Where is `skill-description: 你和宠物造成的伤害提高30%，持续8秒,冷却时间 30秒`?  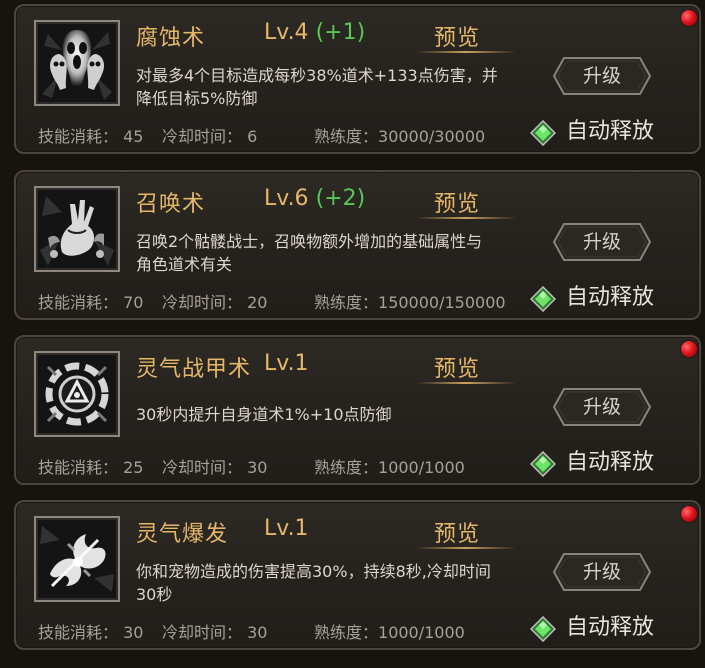
skill-description: 你和宠物造成的伤害提高30%，持续8秒,冷却时间 30秒 is located at coordinates (331, 583).